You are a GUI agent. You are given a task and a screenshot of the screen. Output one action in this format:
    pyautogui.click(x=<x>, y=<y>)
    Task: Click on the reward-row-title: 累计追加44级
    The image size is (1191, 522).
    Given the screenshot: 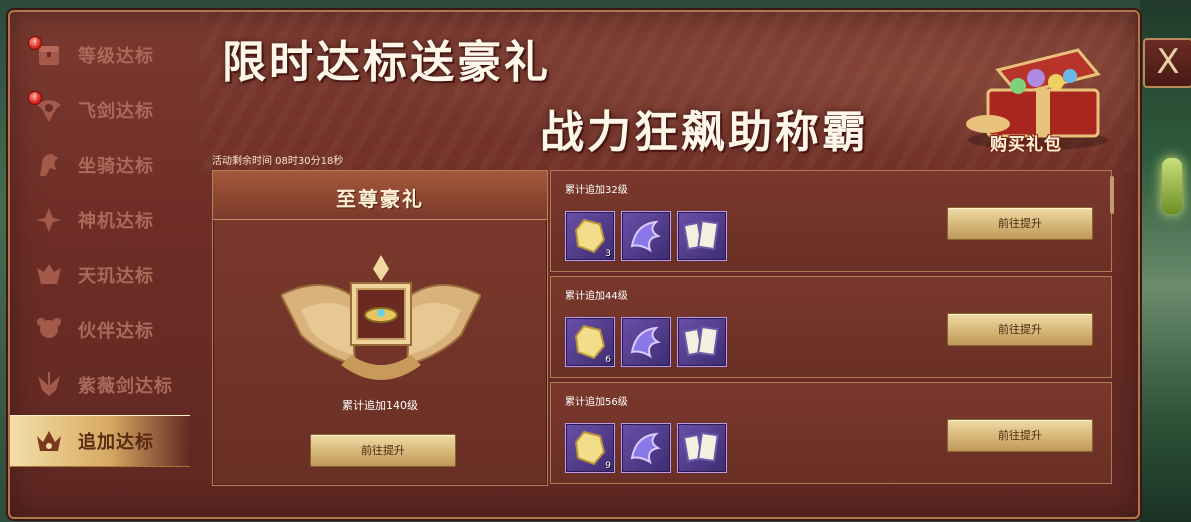 What is the action you would take?
    pyautogui.click(x=596, y=296)
    